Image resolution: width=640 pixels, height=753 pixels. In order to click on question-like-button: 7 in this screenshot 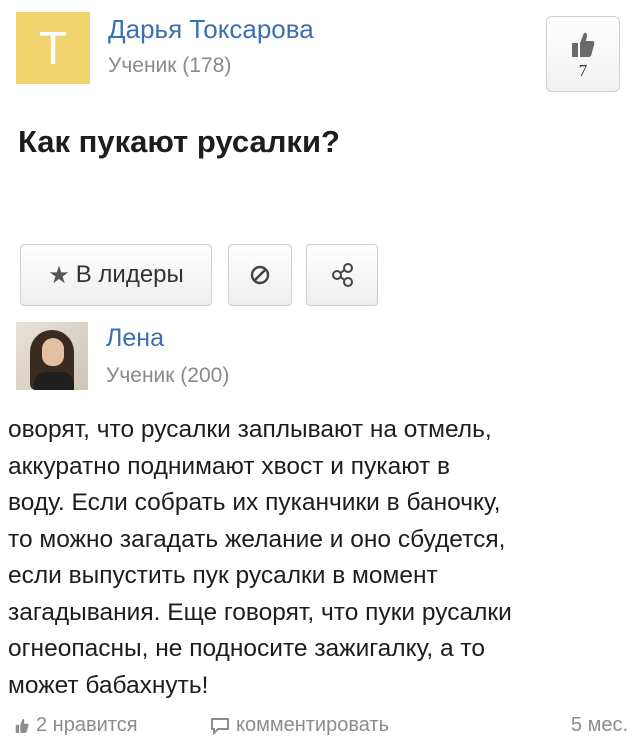, I will do `click(583, 54)`.